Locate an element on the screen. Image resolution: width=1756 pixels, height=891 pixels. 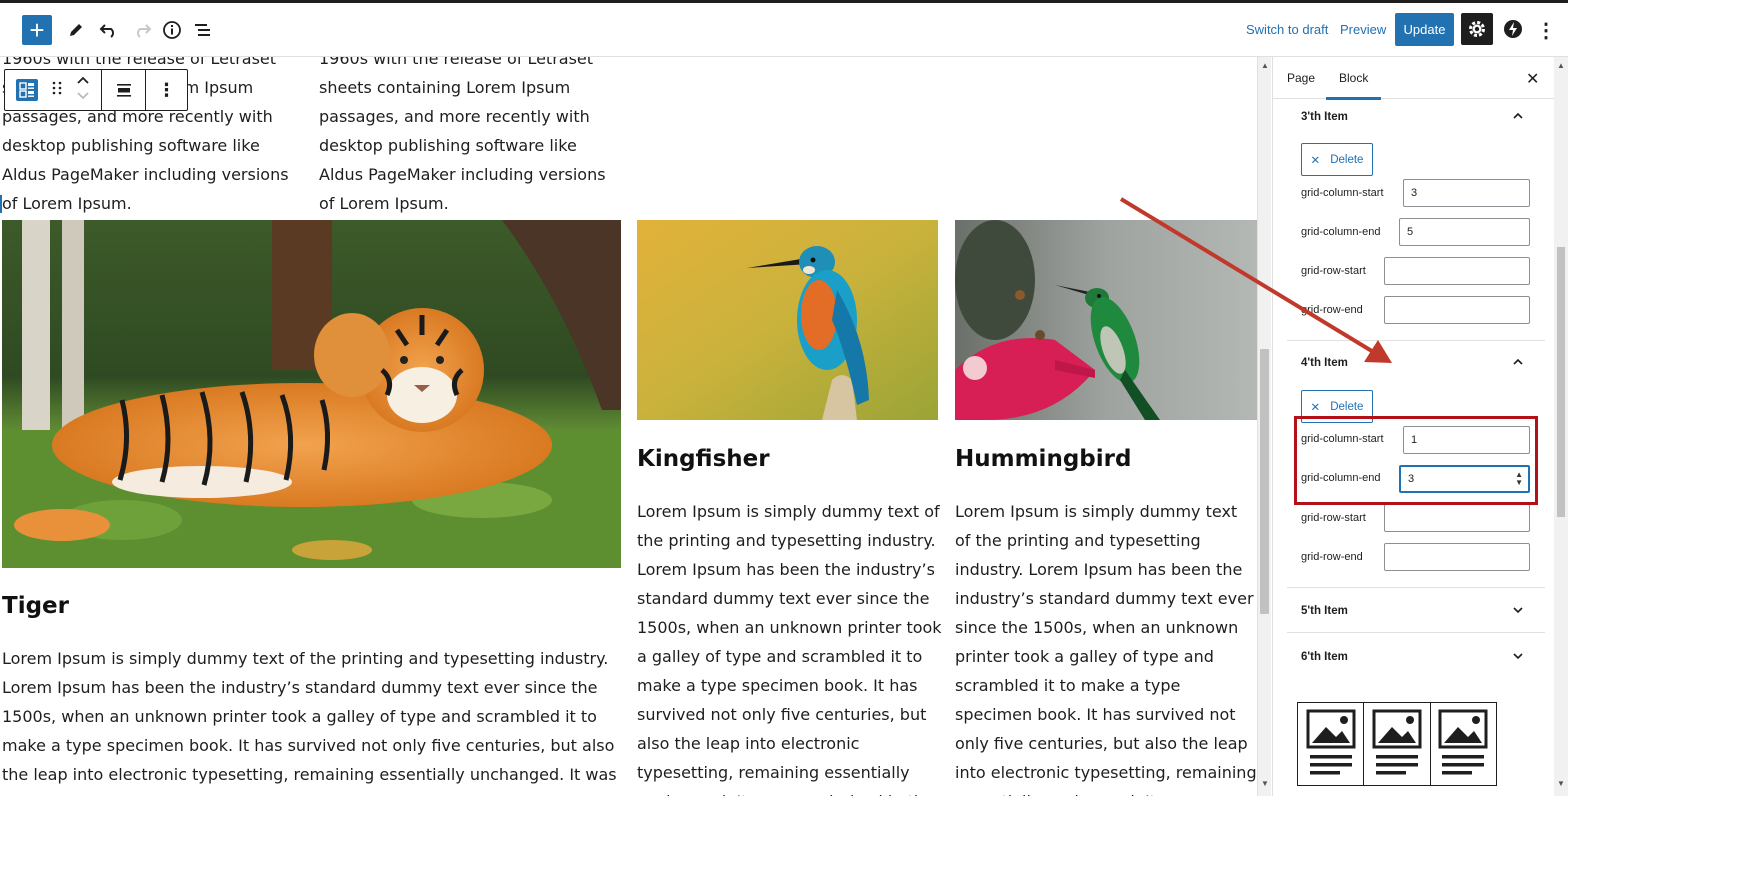
switch-to-draft-link: Switch to draft is located at coordinates (1287, 29).